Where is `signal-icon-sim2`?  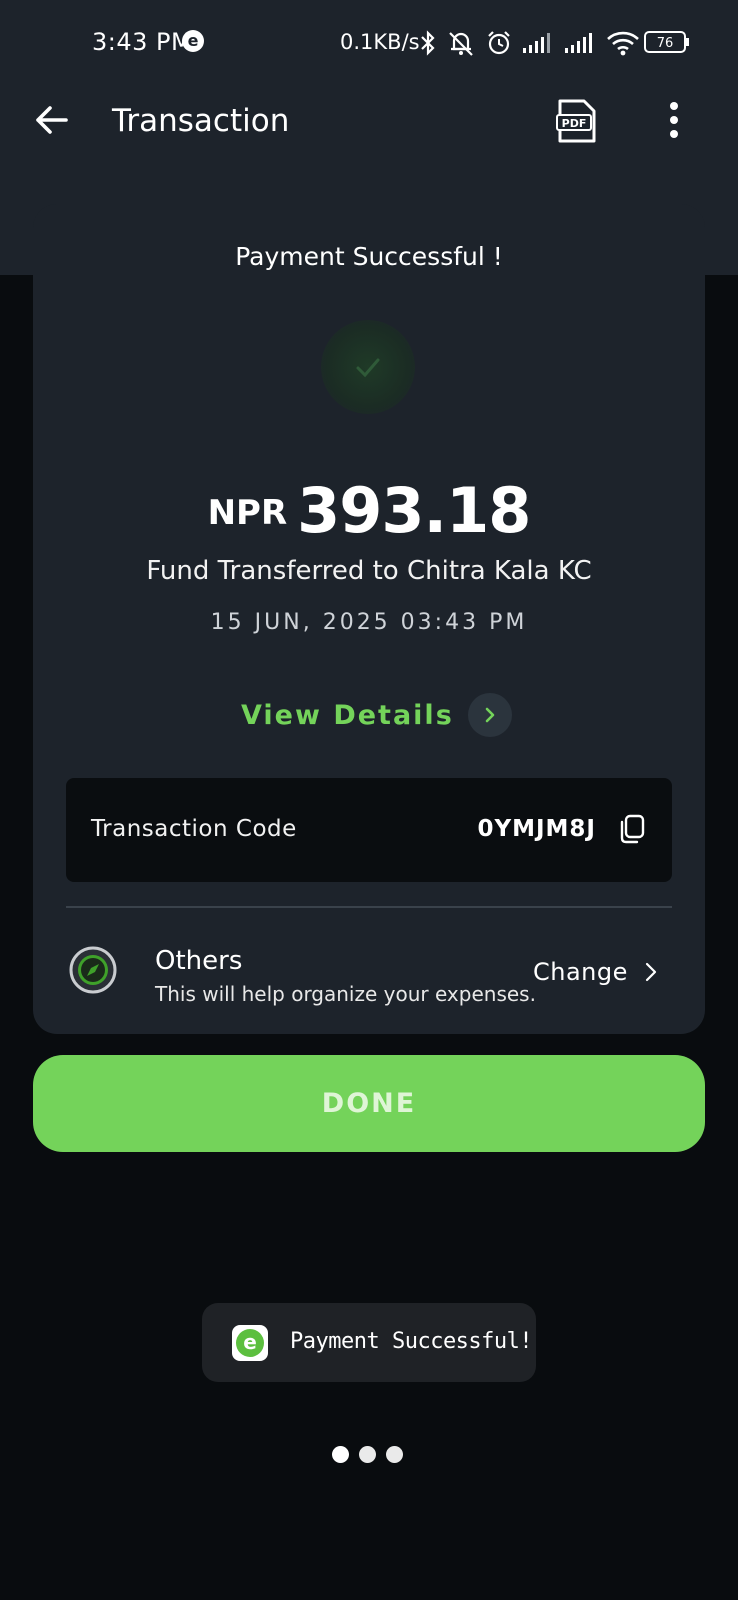
signal-icon-sim2 is located at coordinates (578, 43).